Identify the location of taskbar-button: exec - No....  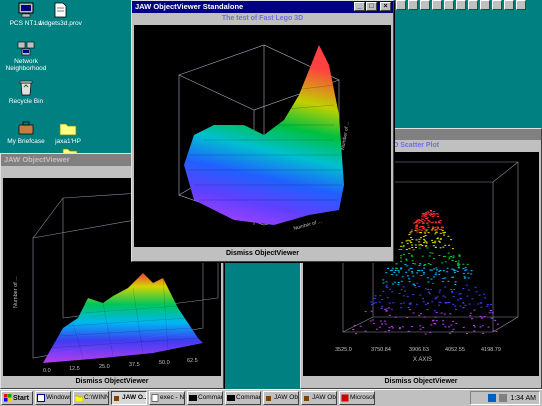
(167, 398).